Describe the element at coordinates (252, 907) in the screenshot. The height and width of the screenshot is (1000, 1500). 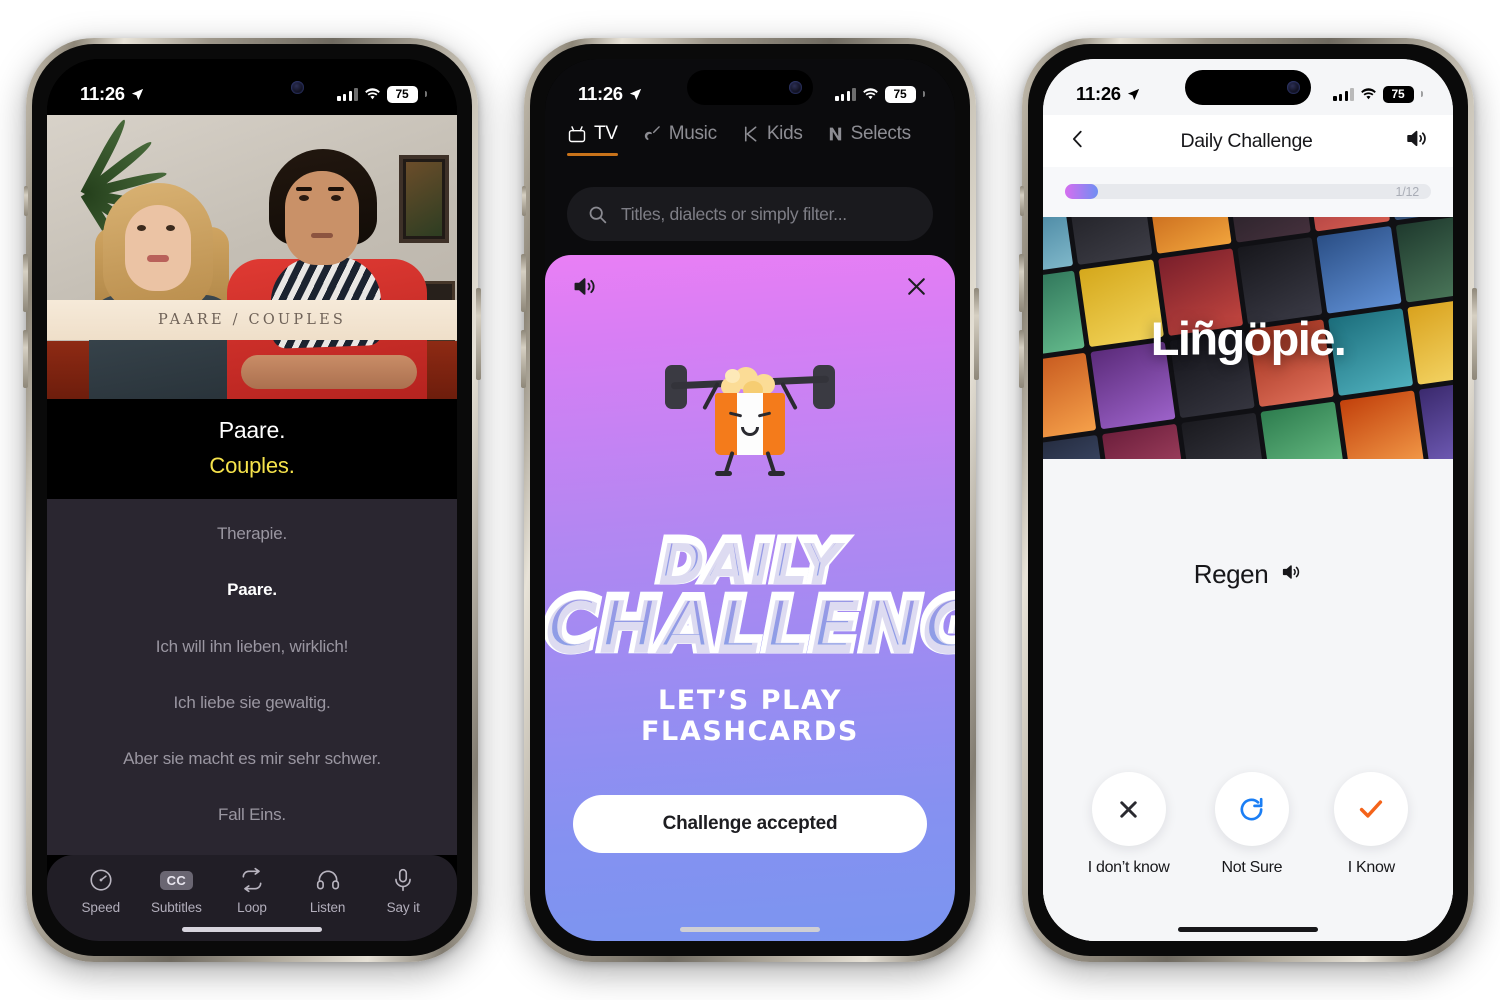
I see `toolbar-label: Loop` at that location.